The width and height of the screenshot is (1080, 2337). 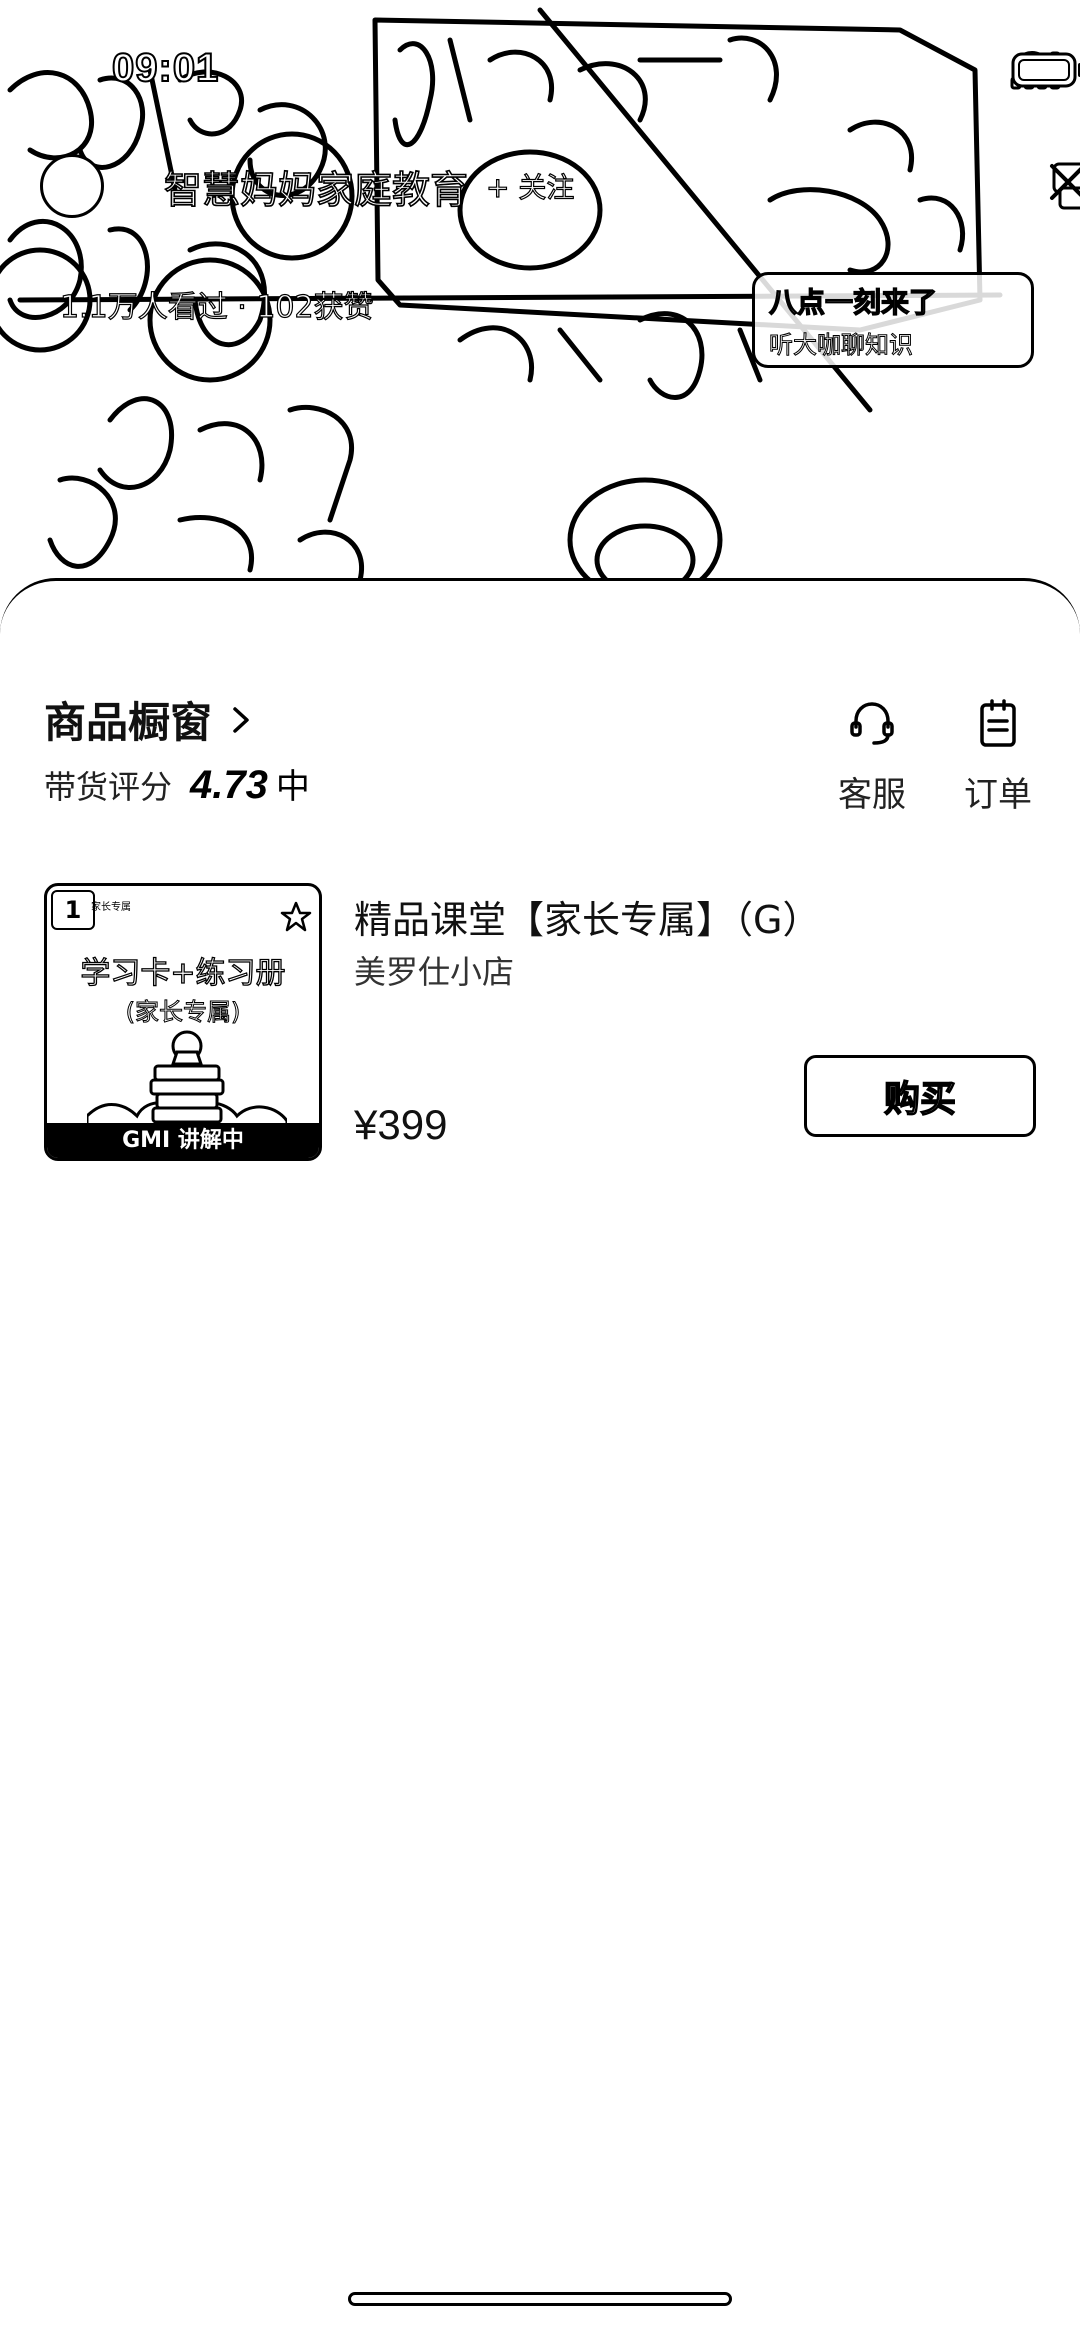 I want to click on follow-button: + 关注, so click(x=530, y=186).